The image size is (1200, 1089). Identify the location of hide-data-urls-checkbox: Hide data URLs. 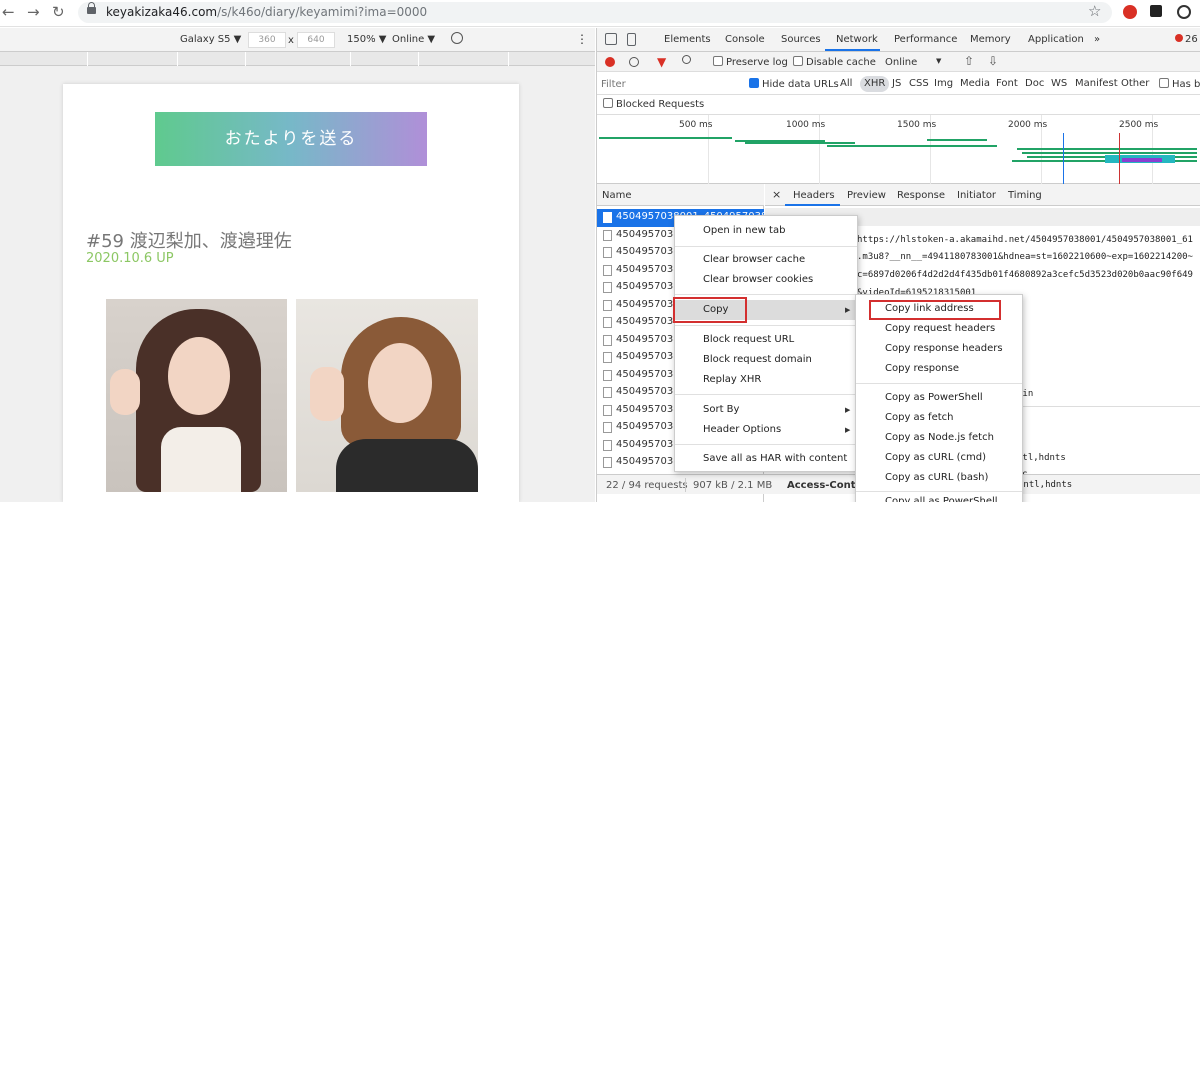
(794, 84).